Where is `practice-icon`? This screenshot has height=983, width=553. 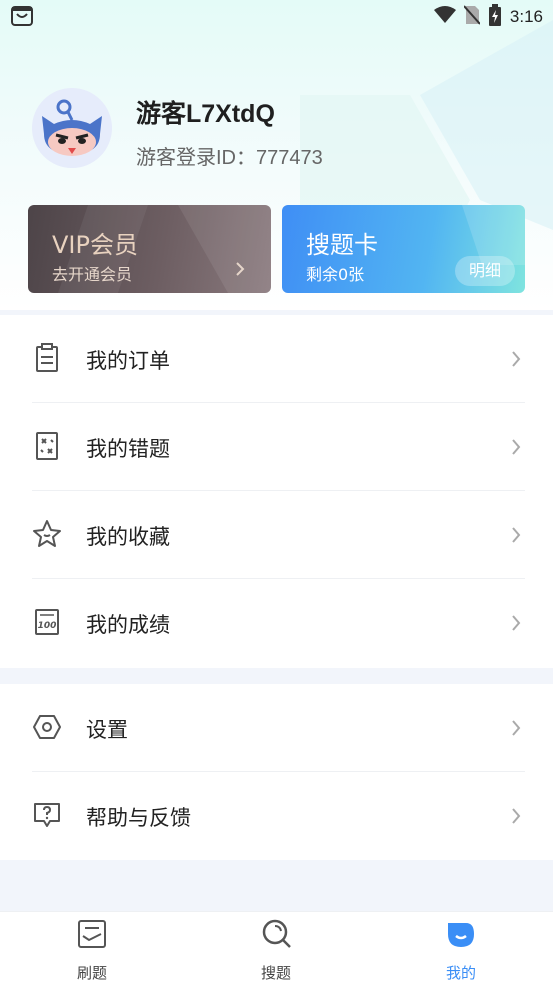
practice-icon is located at coordinates (92, 934).